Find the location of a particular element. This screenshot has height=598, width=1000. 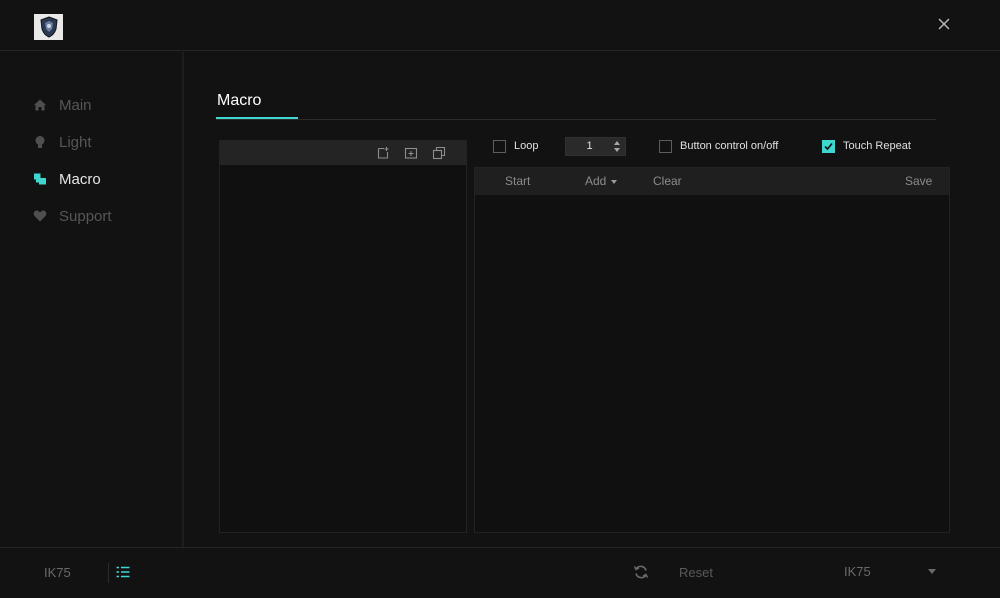

macro-icon is located at coordinates (40, 179).